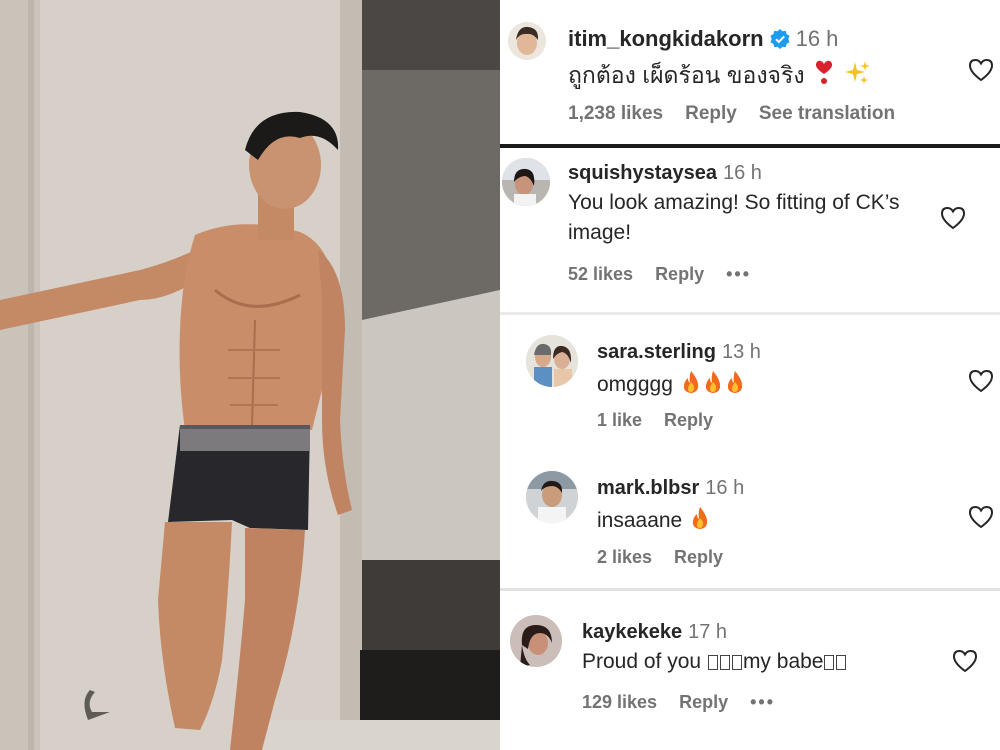  Describe the element at coordinates (619, 702) in the screenshot. I see `likes-count: 129 likes` at that location.